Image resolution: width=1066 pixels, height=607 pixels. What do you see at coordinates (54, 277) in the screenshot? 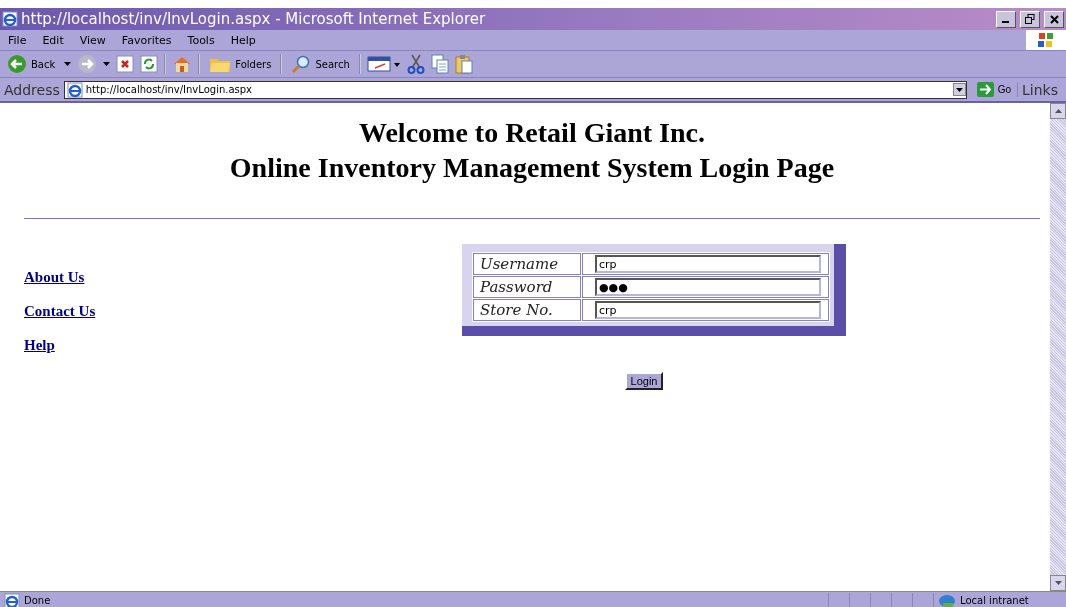
I see `nav-link: About Us` at bounding box center [54, 277].